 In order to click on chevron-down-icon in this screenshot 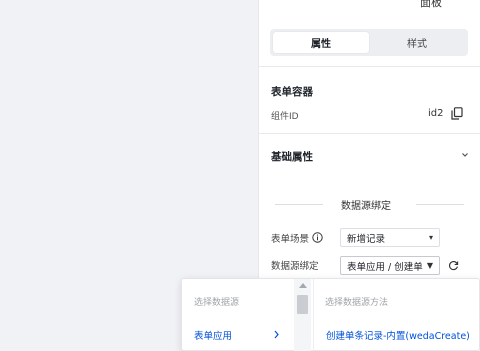, I will do `click(465, 155)`.